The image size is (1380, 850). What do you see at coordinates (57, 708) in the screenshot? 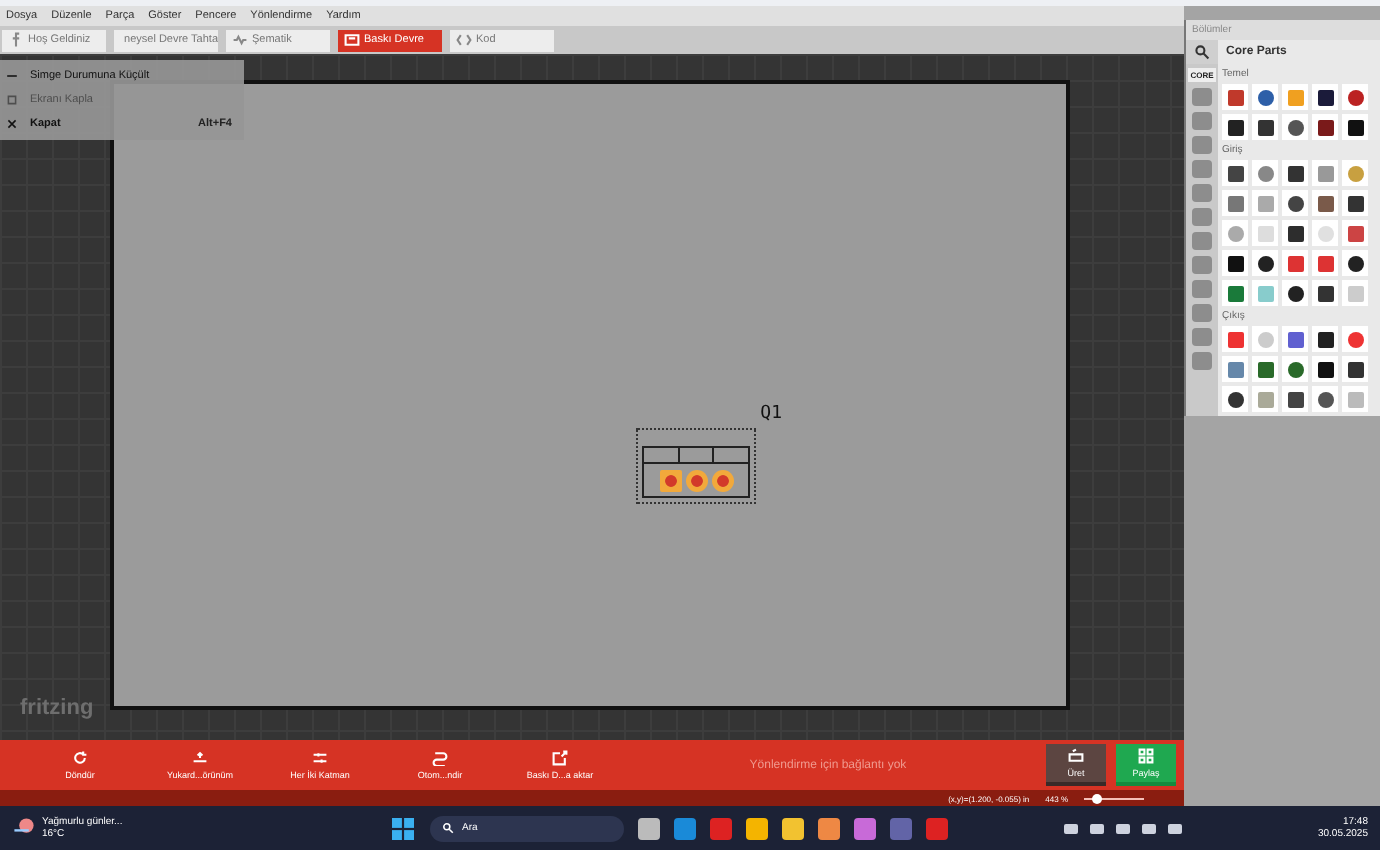
I see `fritzing-watermark: fritzing` at bounding box center [57, 708].